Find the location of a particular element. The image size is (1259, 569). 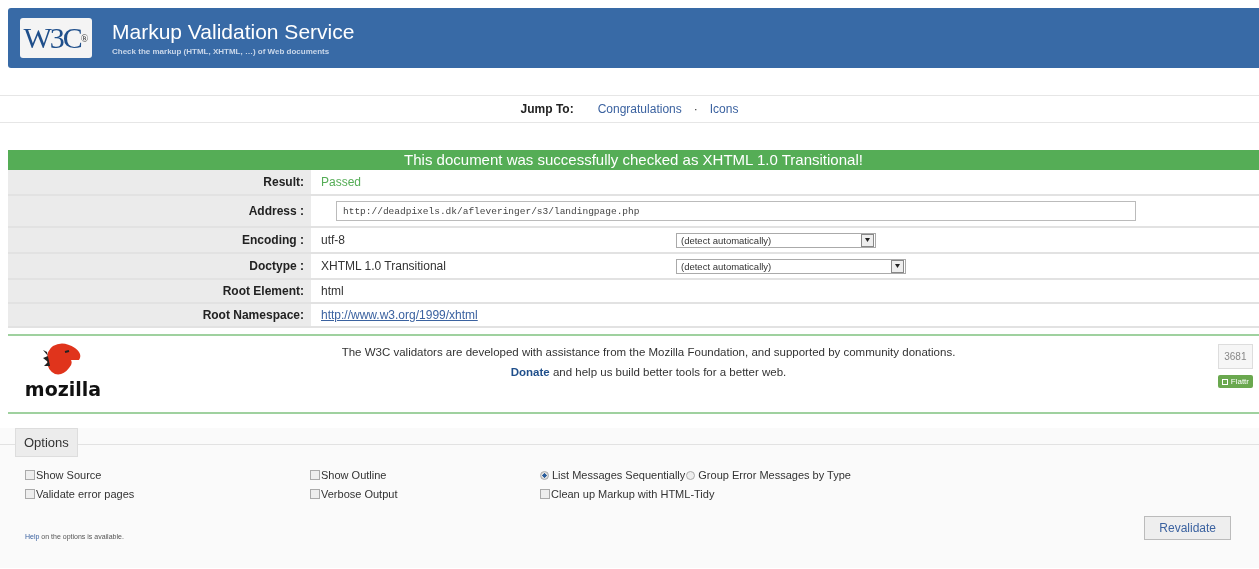

option-label: Group Error Messages by Type is located at coordinates (774, 475).